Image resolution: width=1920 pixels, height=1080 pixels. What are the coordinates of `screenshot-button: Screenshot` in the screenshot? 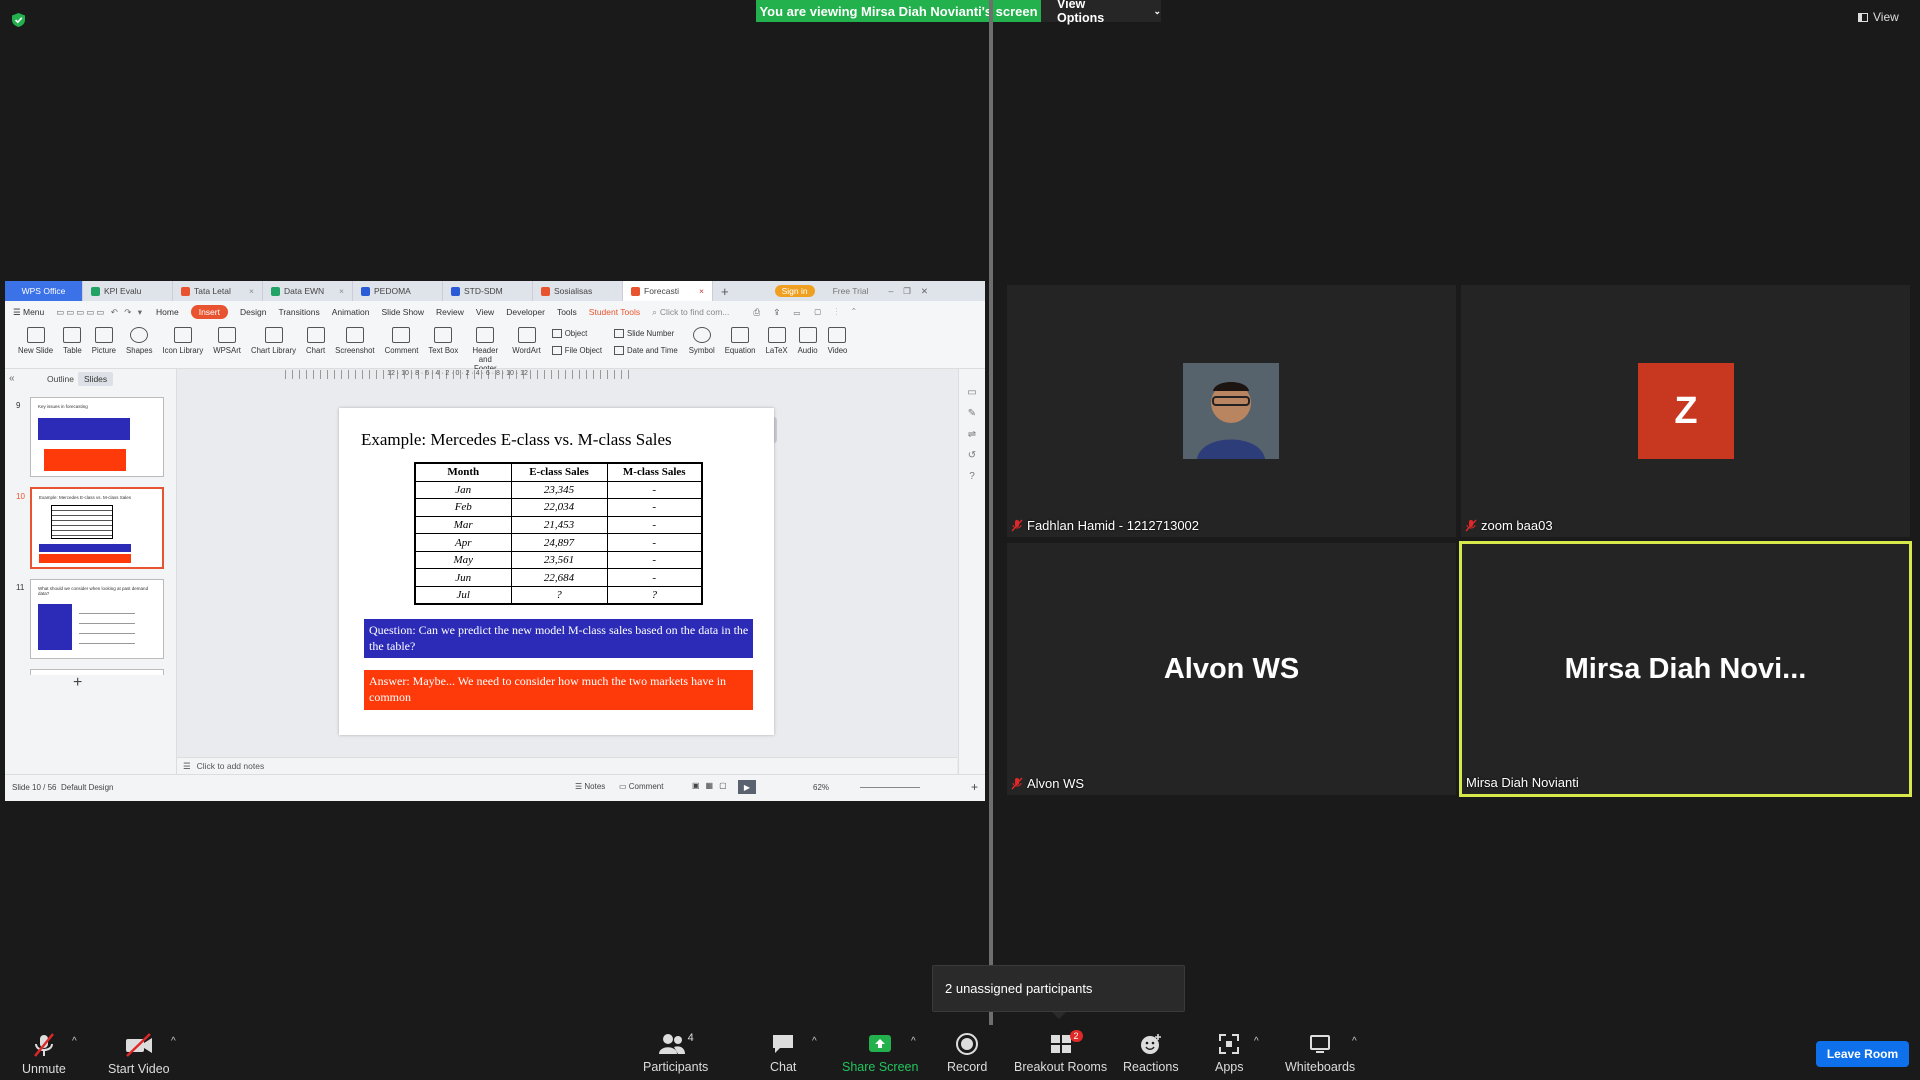 It's located at (354, 341).